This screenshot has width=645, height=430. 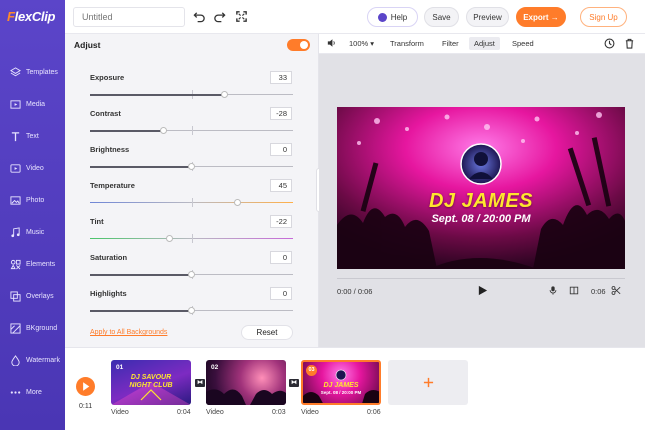 What do you see at coordinates (484, 43) in the screenshot?
I see `tab-adjust: Adjust` at bounding box center [484, 43].